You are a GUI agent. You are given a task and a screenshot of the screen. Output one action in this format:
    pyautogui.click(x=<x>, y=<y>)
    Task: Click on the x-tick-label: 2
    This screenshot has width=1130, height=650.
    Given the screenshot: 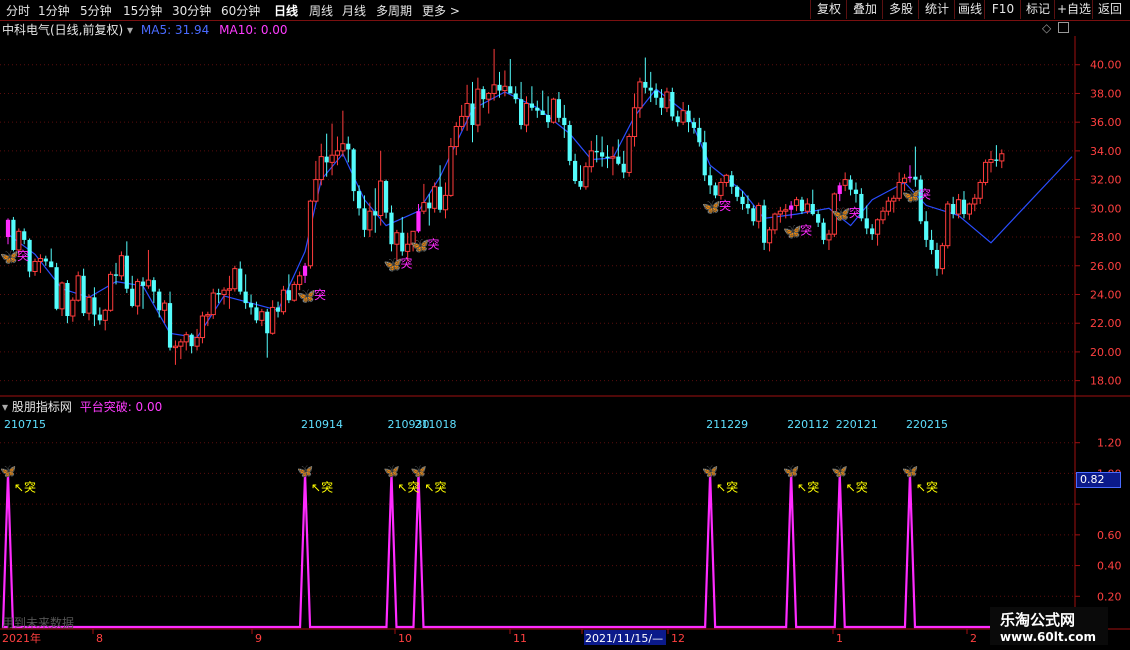 What is the action you would take?
    pyautogui.click(x=973, y=638)
    